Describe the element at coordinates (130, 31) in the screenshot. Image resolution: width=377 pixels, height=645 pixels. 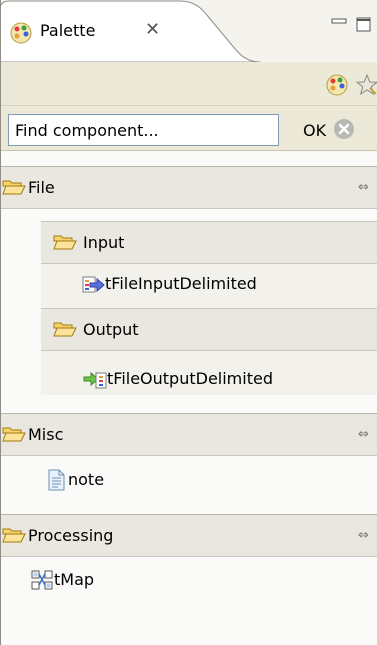
I see `tab-shape` at that location.